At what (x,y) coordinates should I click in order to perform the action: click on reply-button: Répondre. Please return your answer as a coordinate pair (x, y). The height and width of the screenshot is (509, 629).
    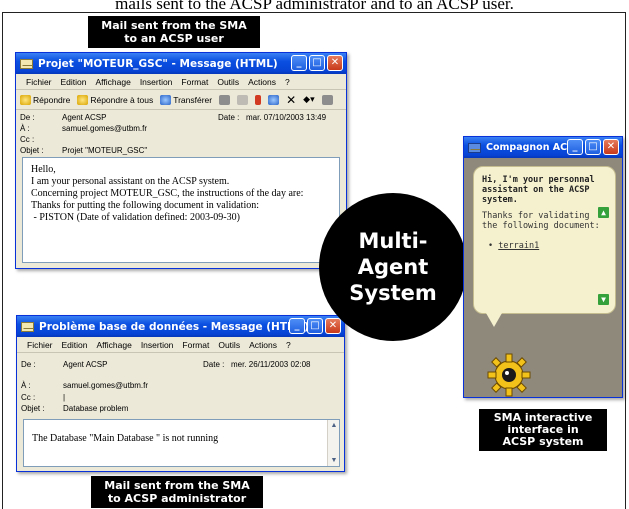
    Looking at the image, I should click on (45, 99).